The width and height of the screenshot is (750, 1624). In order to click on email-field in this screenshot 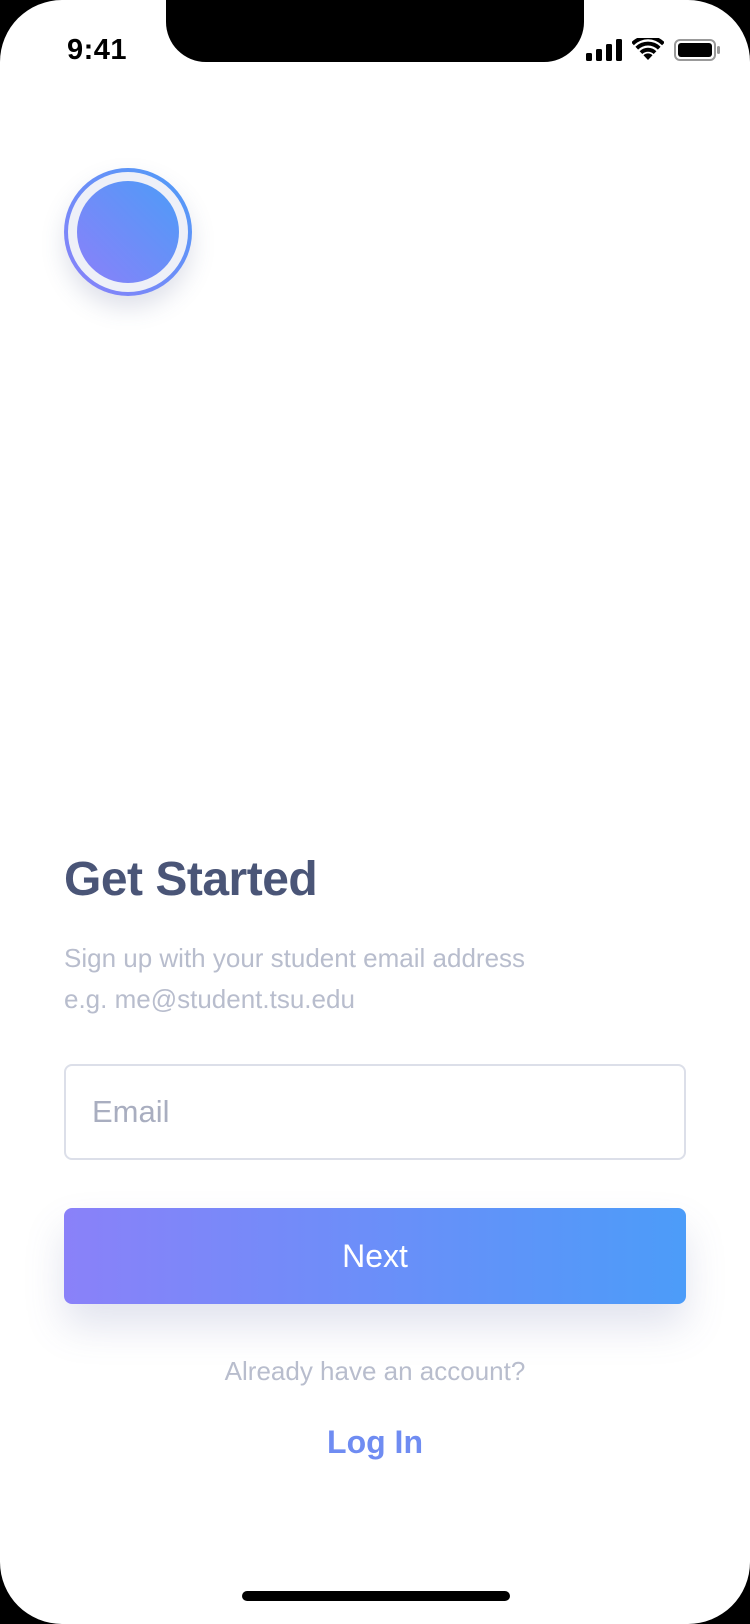, I will do `click(375, 1112)`.